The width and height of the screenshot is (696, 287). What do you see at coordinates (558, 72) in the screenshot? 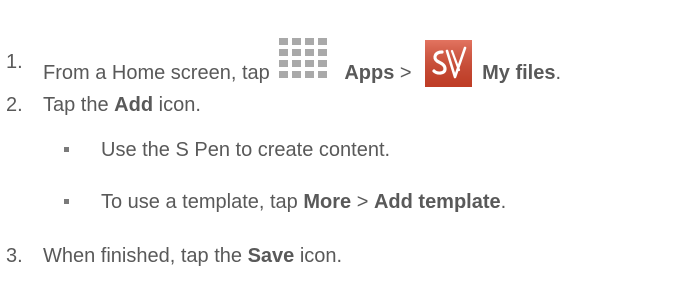
I see `step-1-end: .` at bounding box center [558, 72].